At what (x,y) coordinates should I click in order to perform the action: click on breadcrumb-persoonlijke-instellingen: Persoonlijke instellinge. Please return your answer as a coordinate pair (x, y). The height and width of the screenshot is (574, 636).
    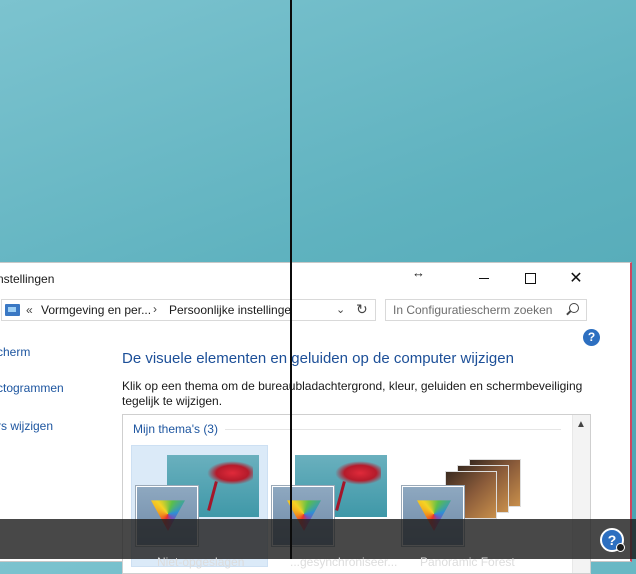
    Looking at the image, I should click on (230, 310).